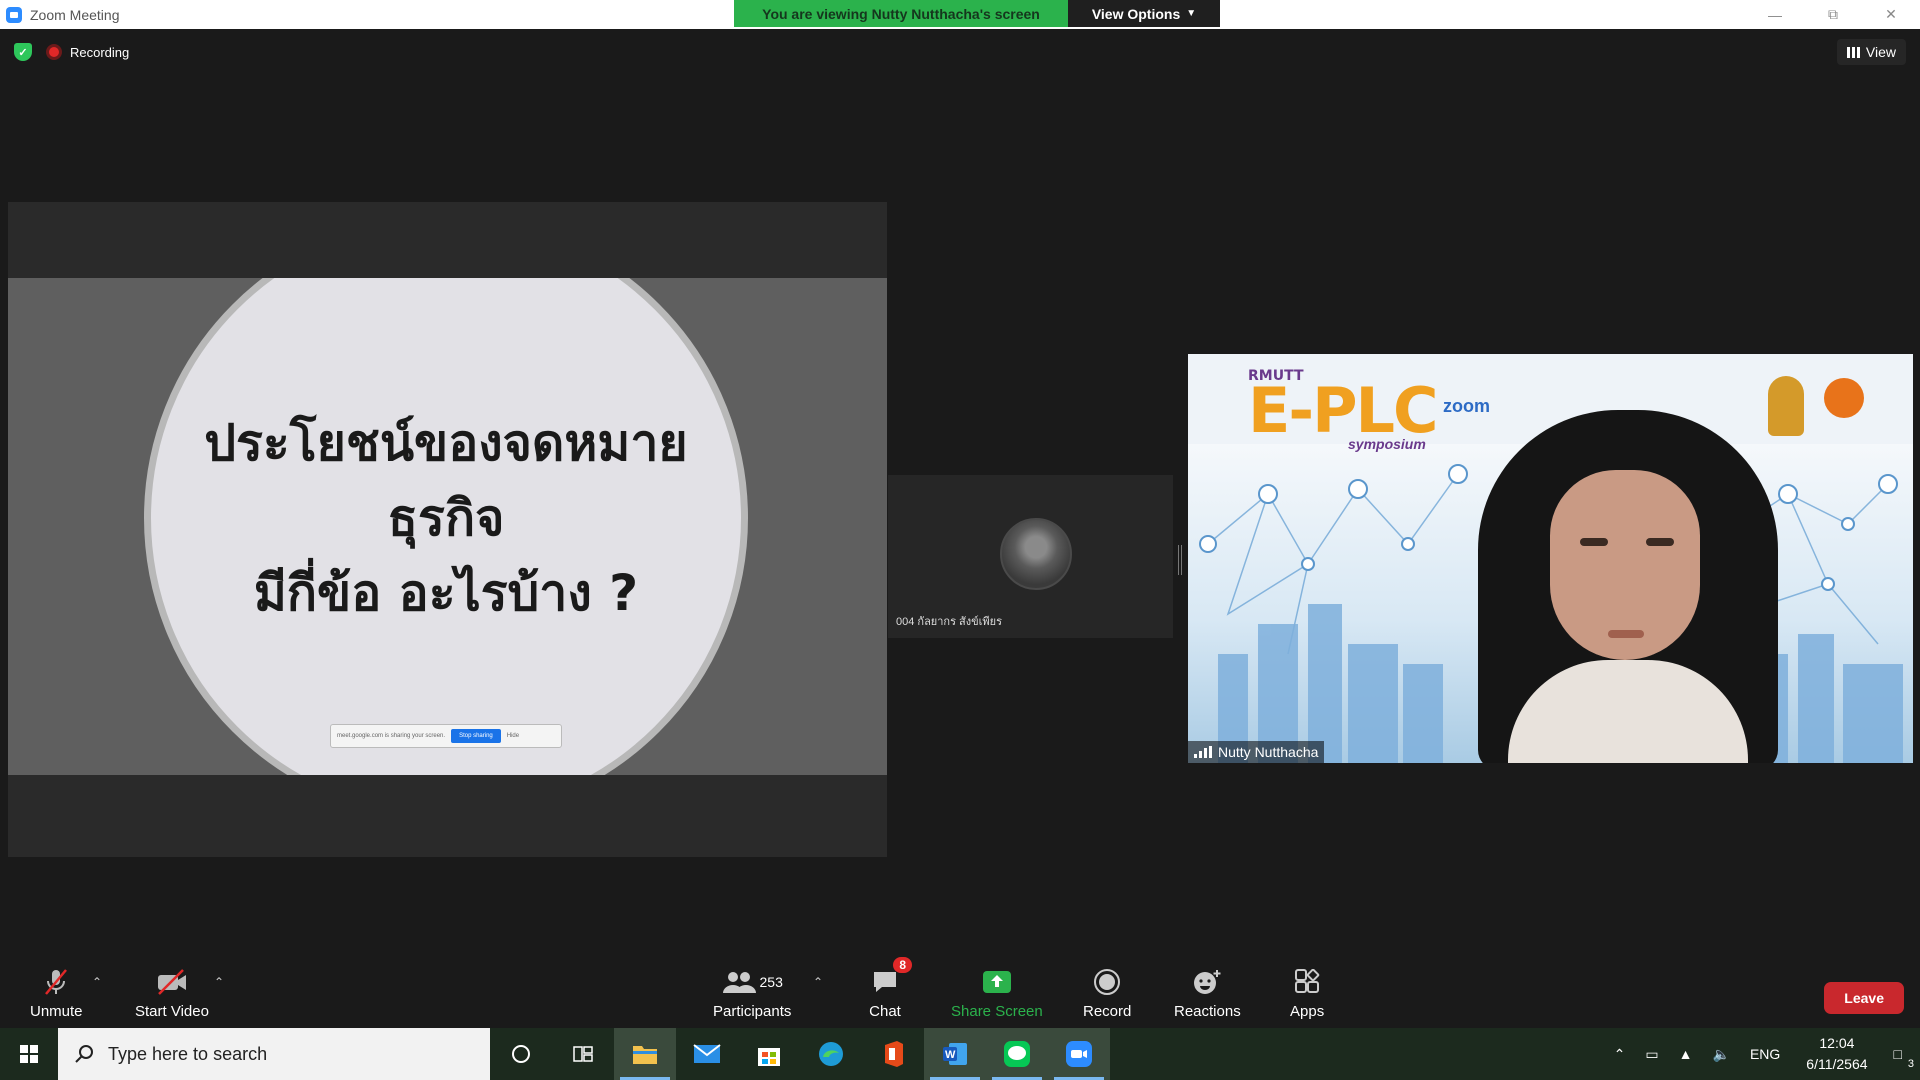  What do you see at coordinates (645, 1054) in the screenshot?
I see `file-explorer-icon` at bounding box center [645, 1054].